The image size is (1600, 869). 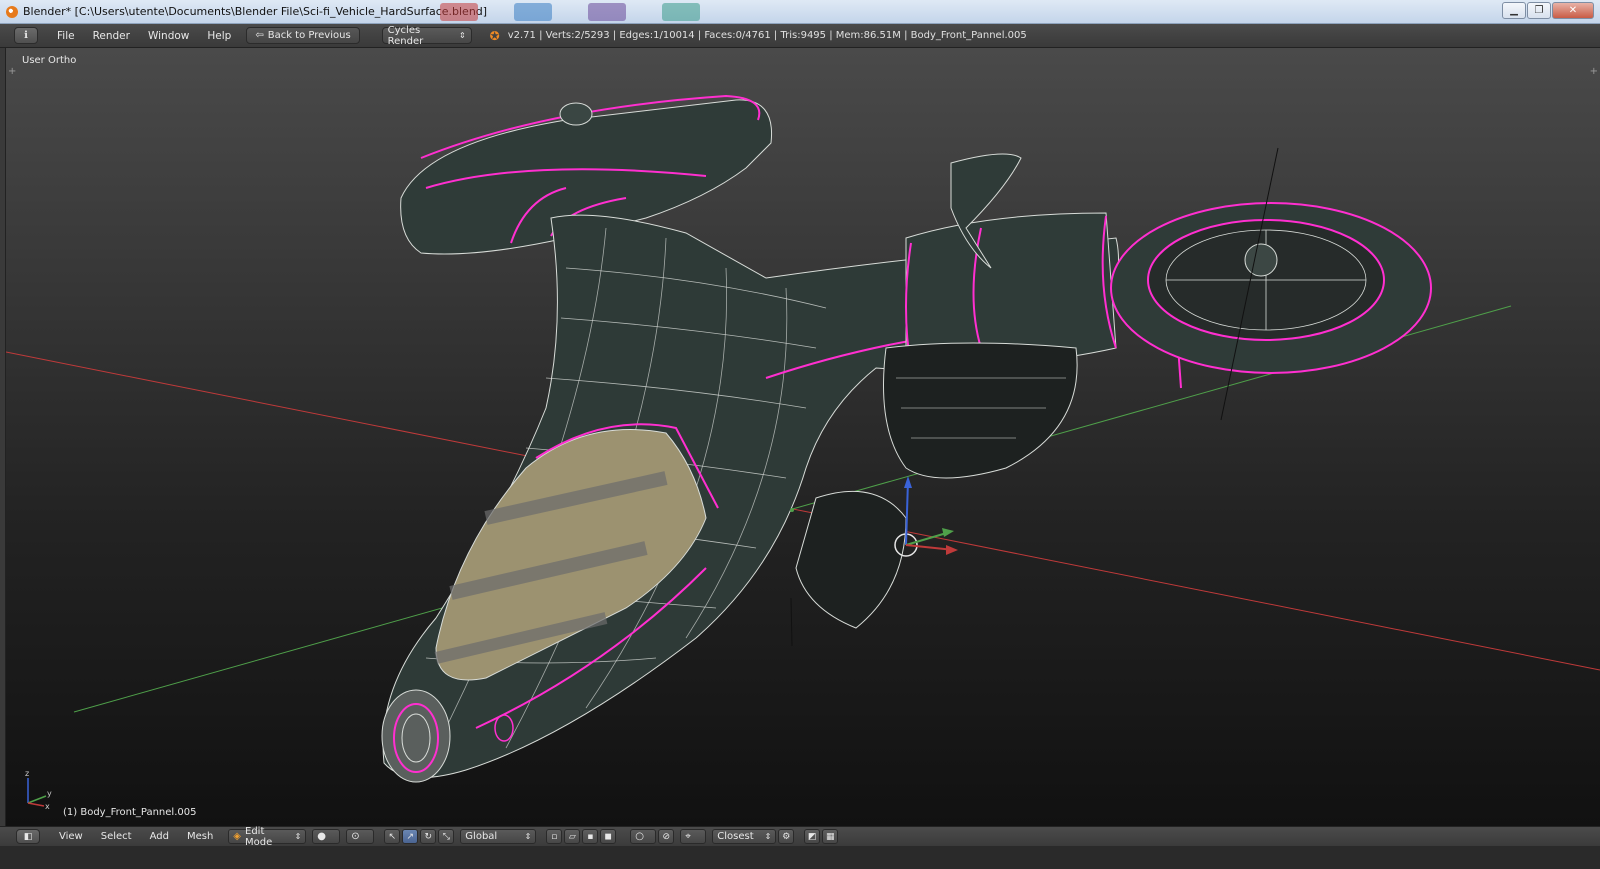 I want to click on back-to-previous-button: ⇦ Back to Previous, so click(x=303, y=35).